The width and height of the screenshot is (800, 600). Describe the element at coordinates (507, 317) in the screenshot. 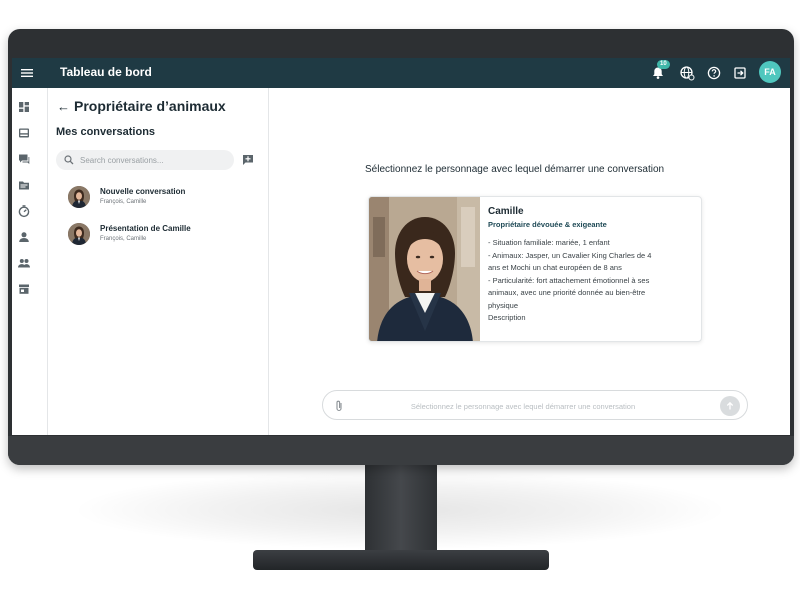

I see `persona-description-label: Description` at that location.